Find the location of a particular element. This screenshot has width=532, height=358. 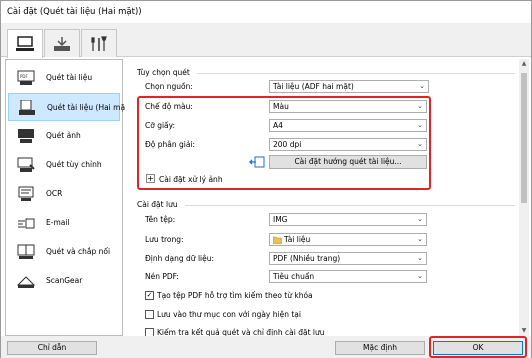

resolution-value: 200 dpi is located at coordinates (287, 144).